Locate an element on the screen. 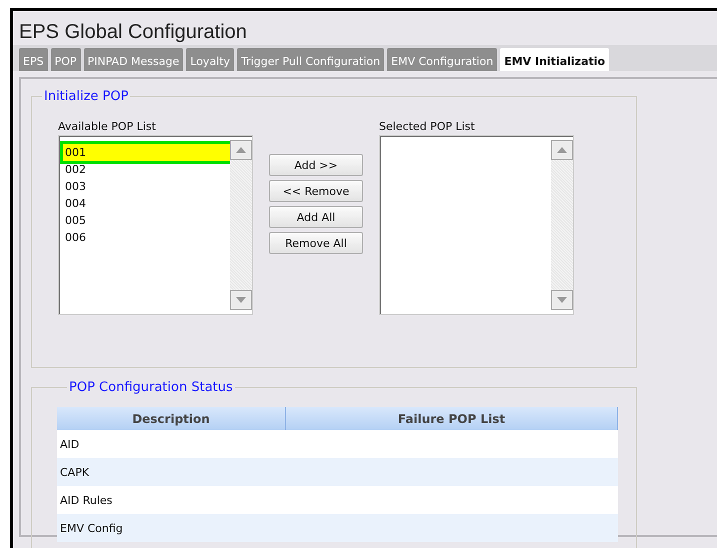 The image size is (717, 548). list-button: Add >> is located at coordinates (316, 165).